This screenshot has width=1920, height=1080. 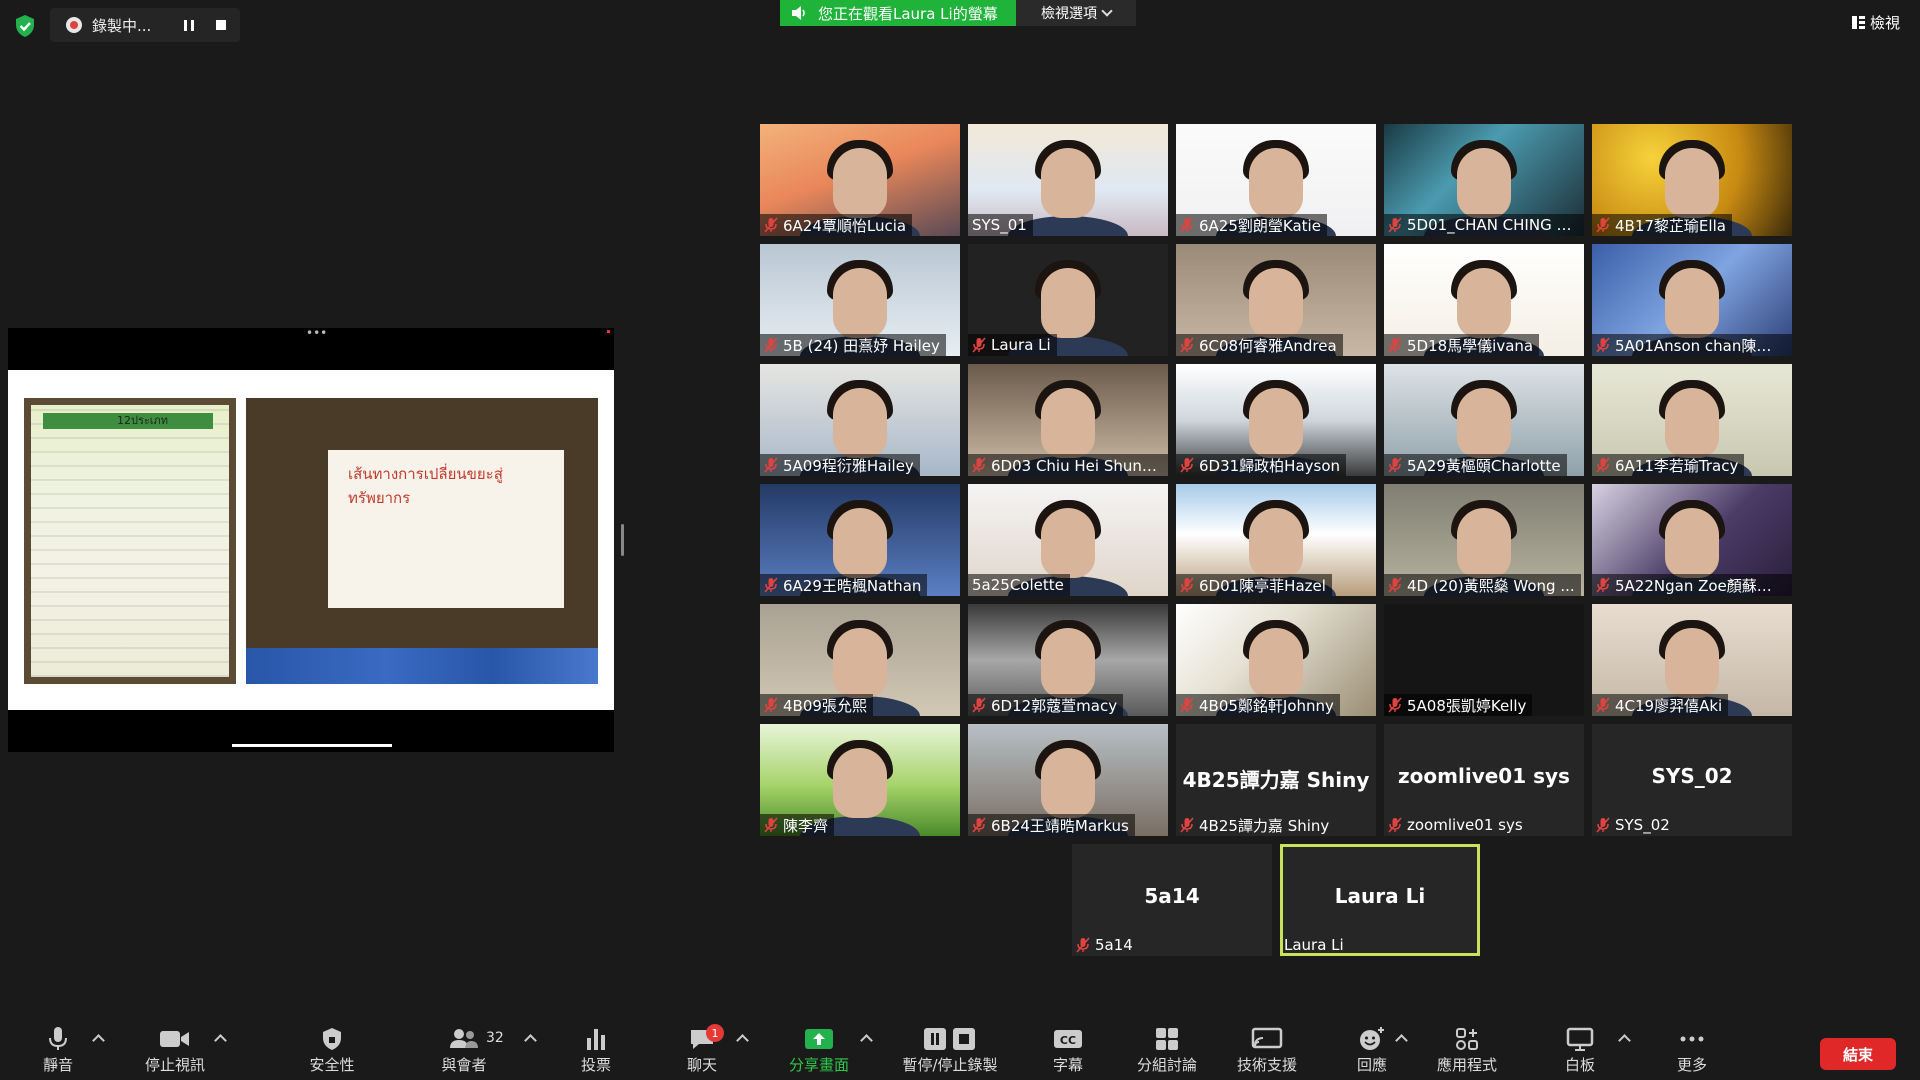 I want to click on participant-name-label: 6D01陳亭菲Hazel, so click(x=1254, y=585).